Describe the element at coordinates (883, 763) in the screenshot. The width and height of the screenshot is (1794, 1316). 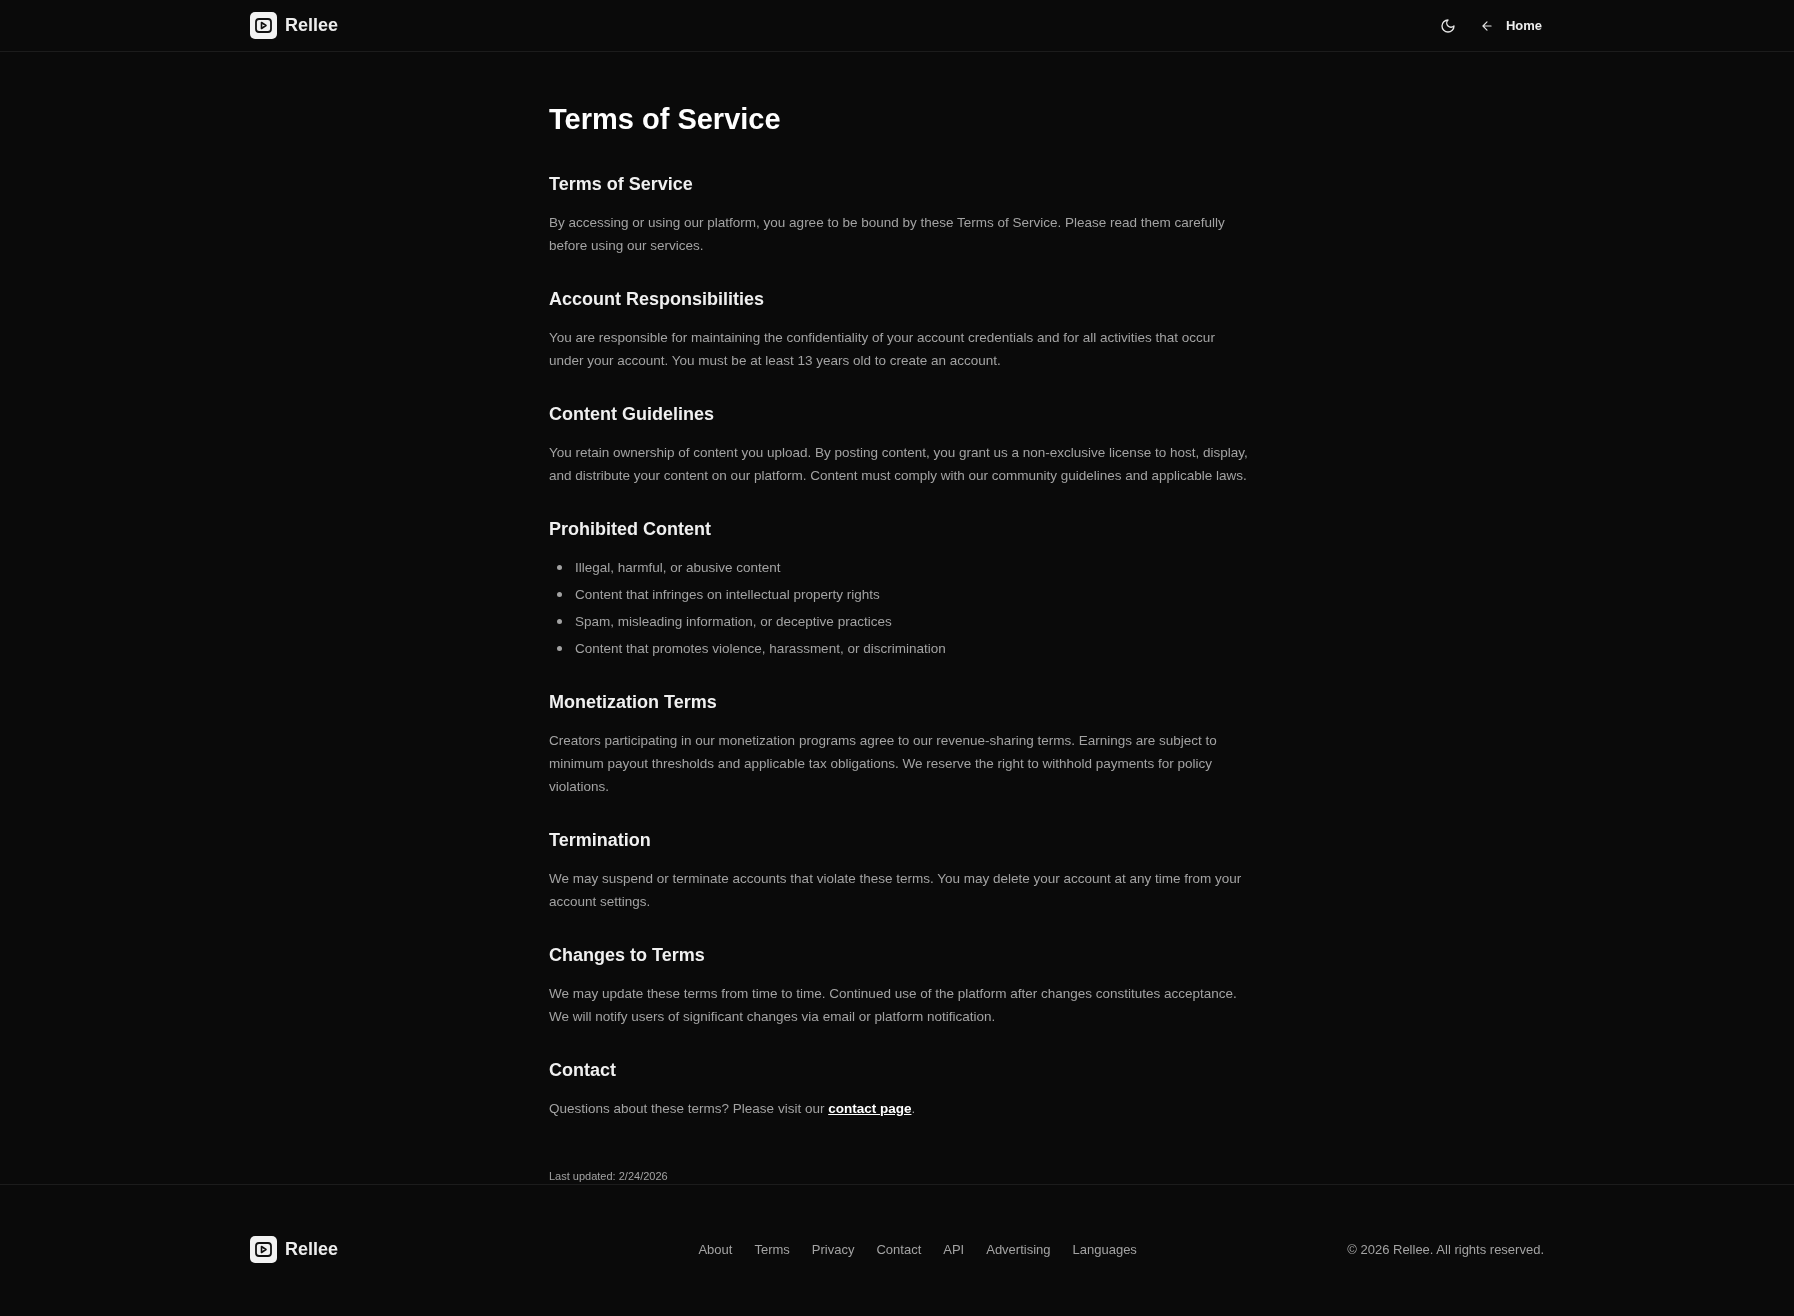
I see `section-paragraph: Creators participating in our monetization programs agree to our revenue-sharing terms. Earnings are subject to minimum payout thresholds and applicable tax obligations. We reserve the right to withhold payments for policy violations.` at that location.